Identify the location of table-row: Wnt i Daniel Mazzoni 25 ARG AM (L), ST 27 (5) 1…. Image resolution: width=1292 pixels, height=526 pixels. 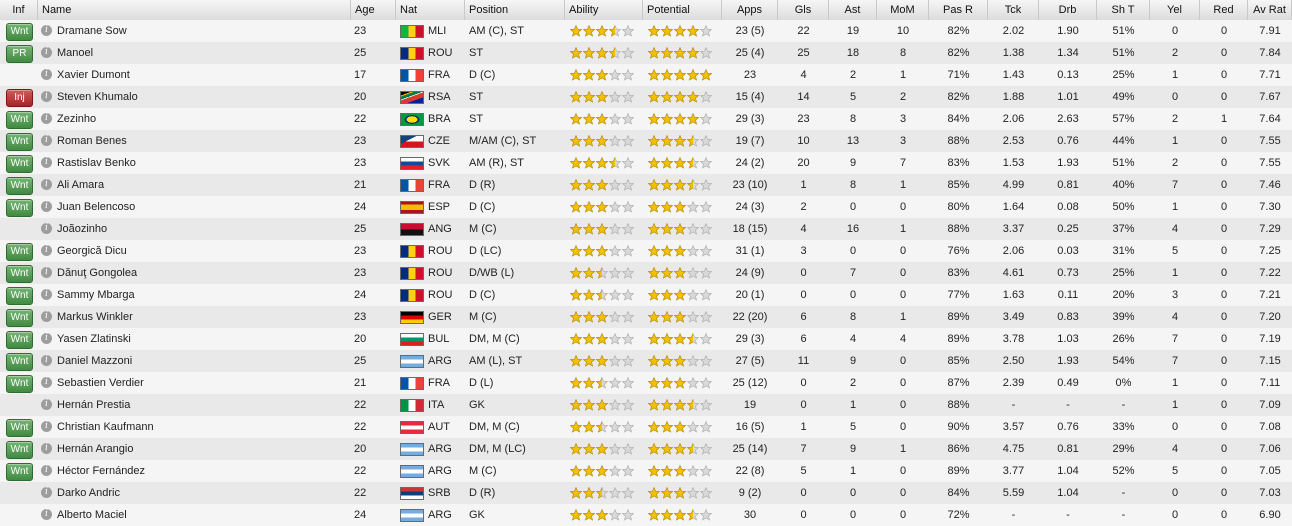
(646, 361).